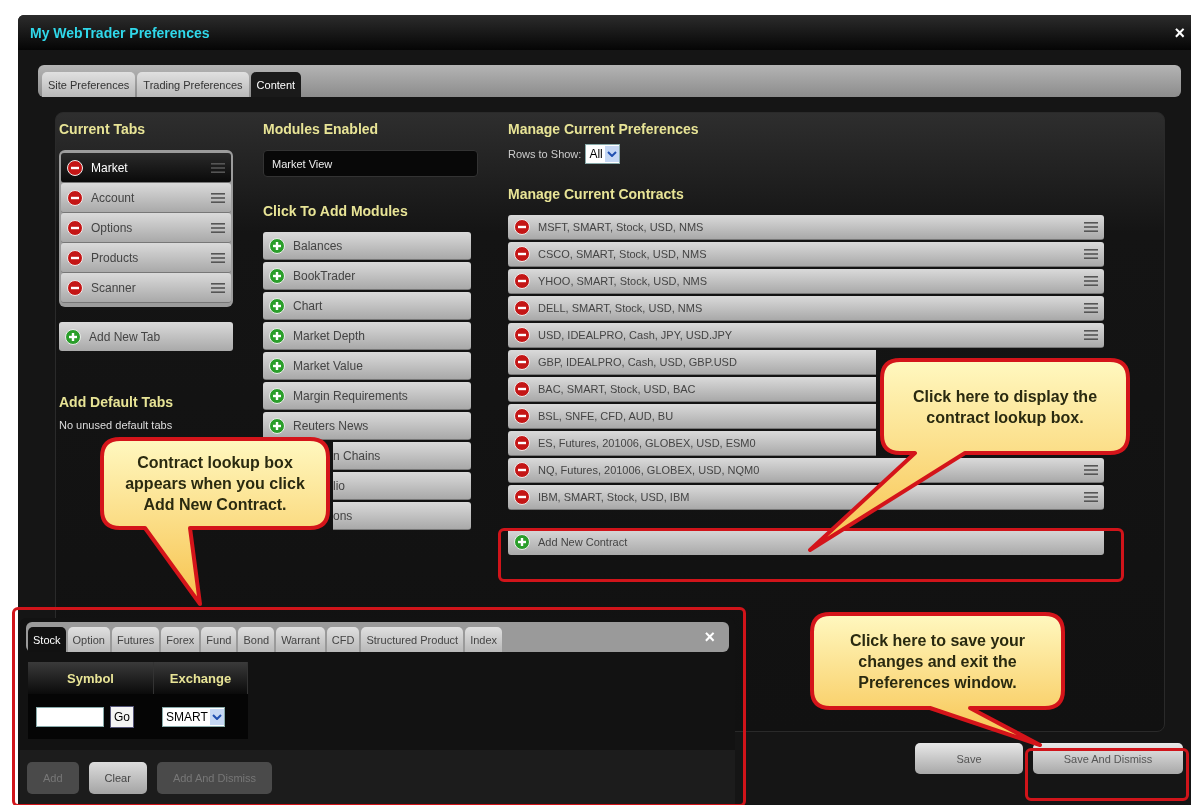 This screenshot has width=1191, height=805. What do you see at coordinates (103, 130) in the screenshot?
I see `section-heading: Current Tabs` at bounding box center [103, 130].